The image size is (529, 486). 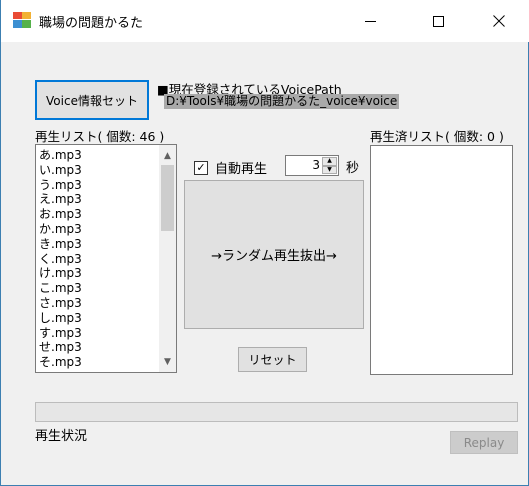 What do you see at coordinates (98, 199) in the screenshot?
I see `list-item: え.mp3` at bounding box center [98, 199].